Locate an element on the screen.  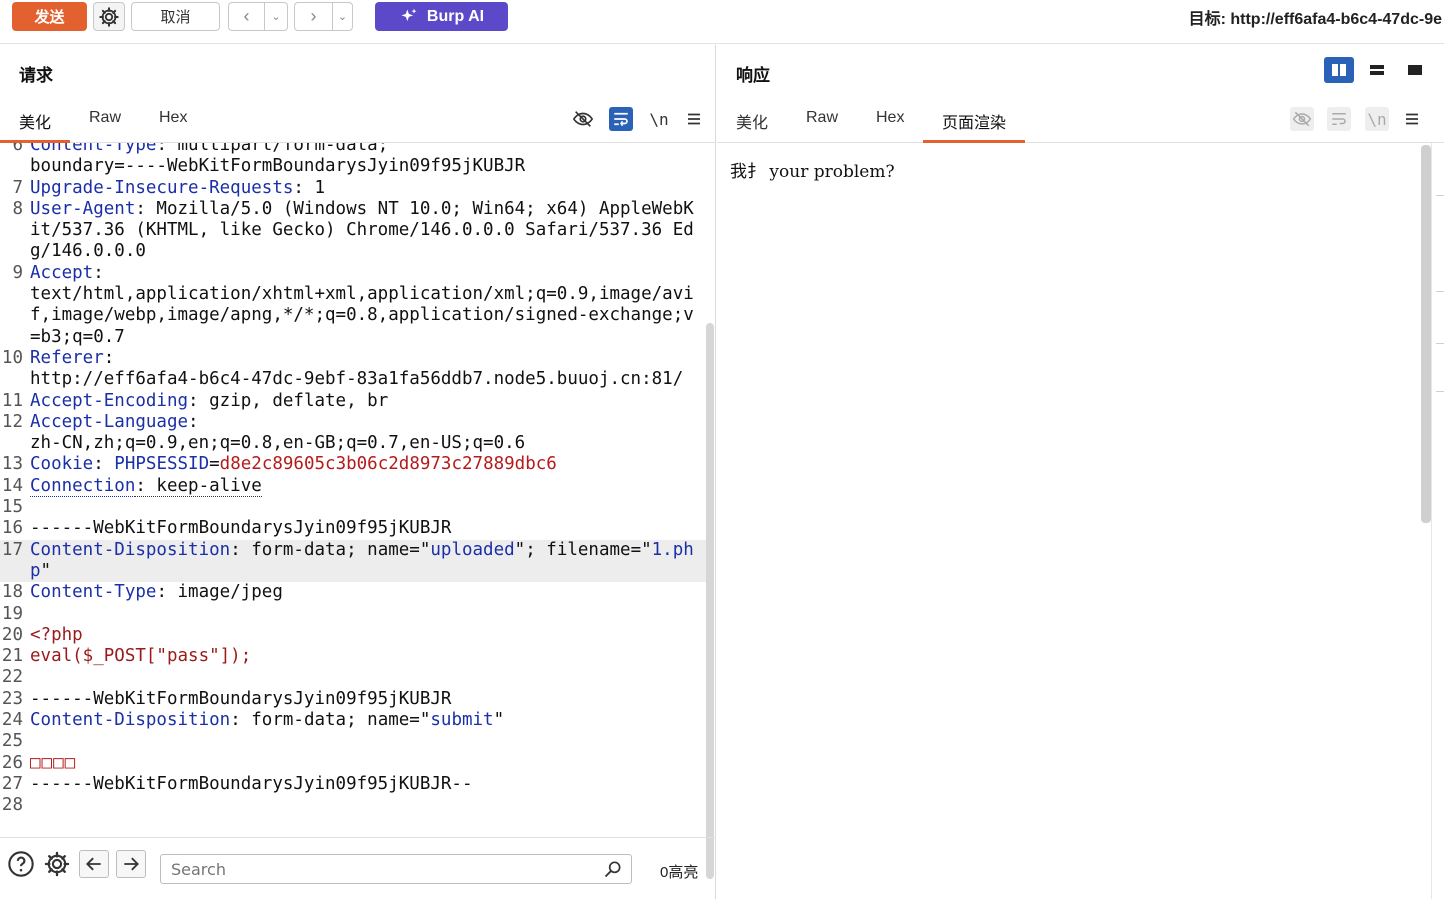
tab-render: 页面渲染 is located at coordinates (974, 121).